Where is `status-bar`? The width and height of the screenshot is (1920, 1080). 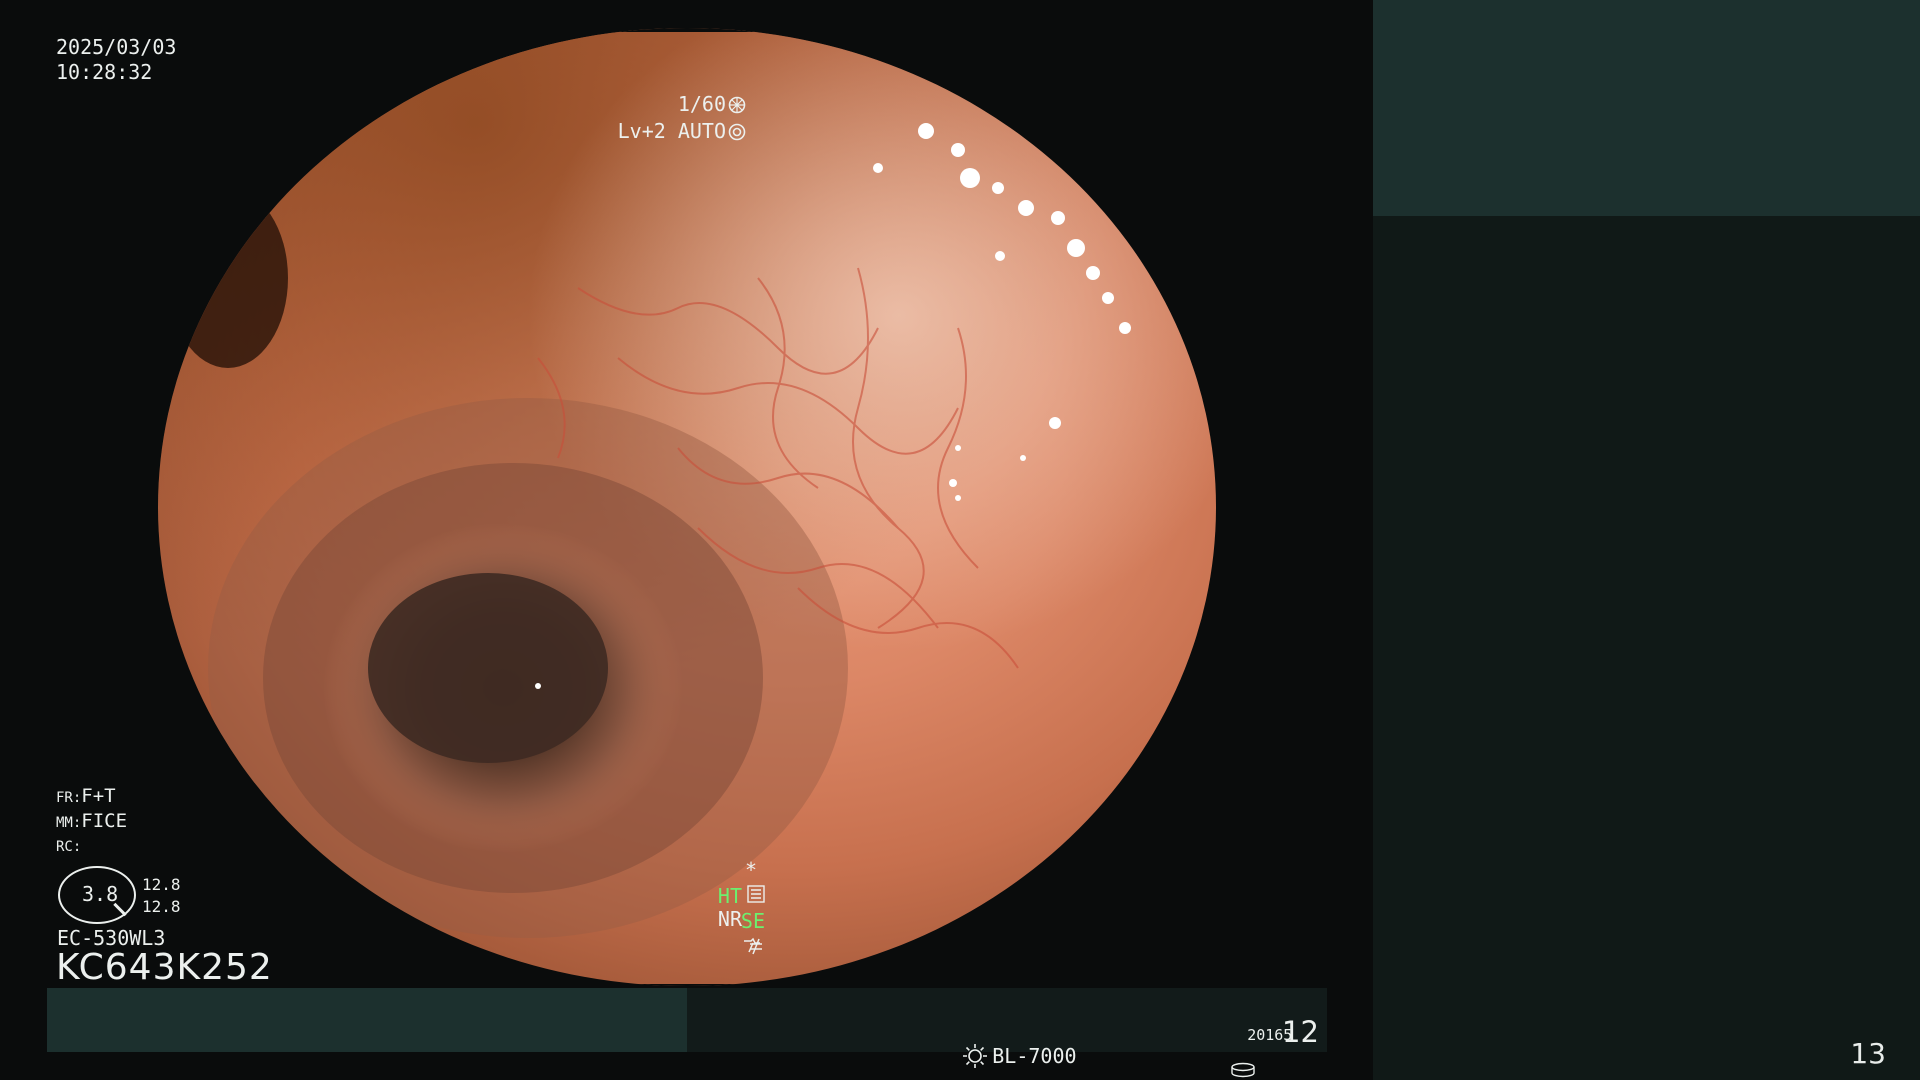 status-bar is located at coordinates (687, 1020).